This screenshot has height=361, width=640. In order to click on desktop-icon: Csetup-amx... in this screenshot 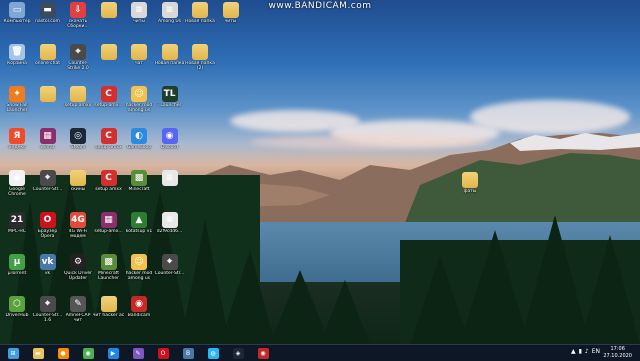, I will do `click(109, 103)`.